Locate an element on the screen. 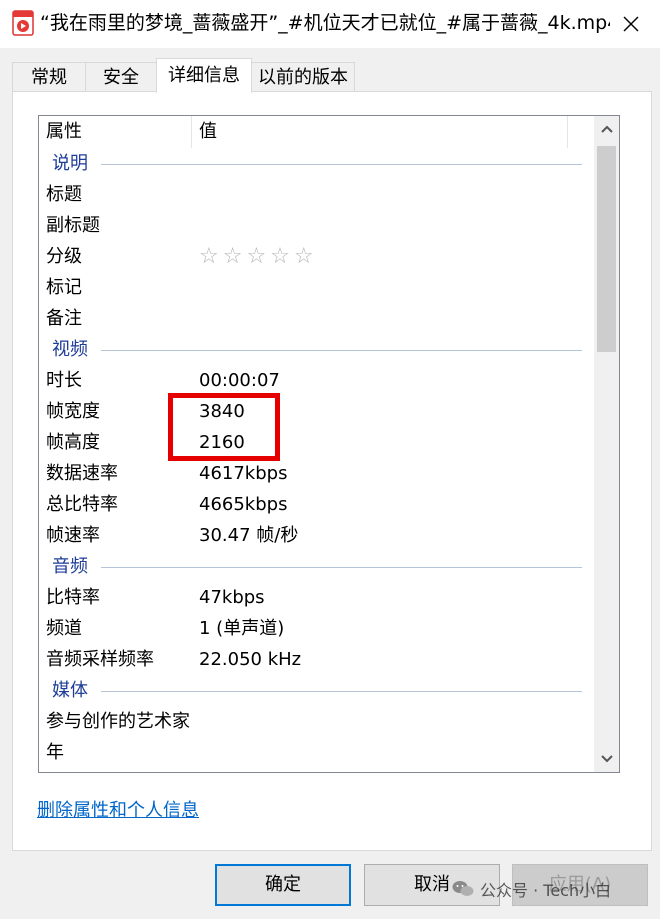 This screenshot has width=660, height=919. property-row-frame-rate: 帧速率 30.47 帧/秒 is located at coordinates (317, 535).